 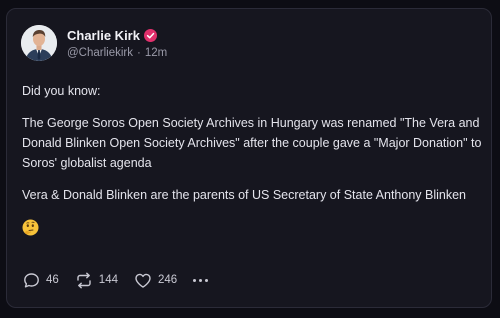 What do you see at coordinates (143, 280) in the screenshot?
I see `heart-icon` at bounding box center [143, 280].